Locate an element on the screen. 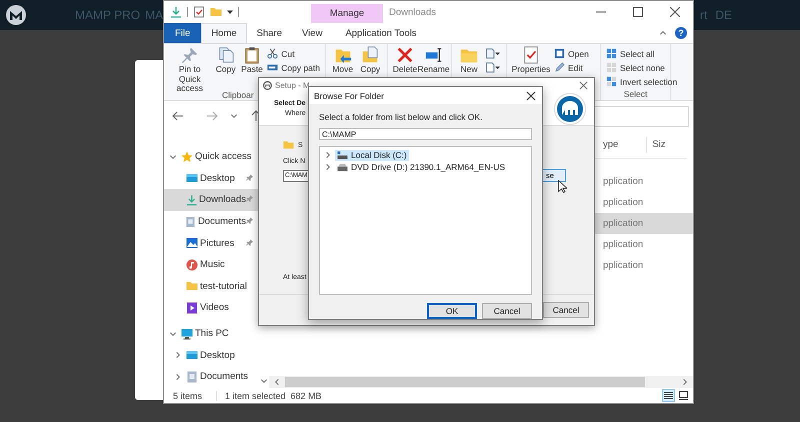 The width and height of the screenshot is (800, 422). copy-path-button: Copy path is located at coordinates (293, 67).